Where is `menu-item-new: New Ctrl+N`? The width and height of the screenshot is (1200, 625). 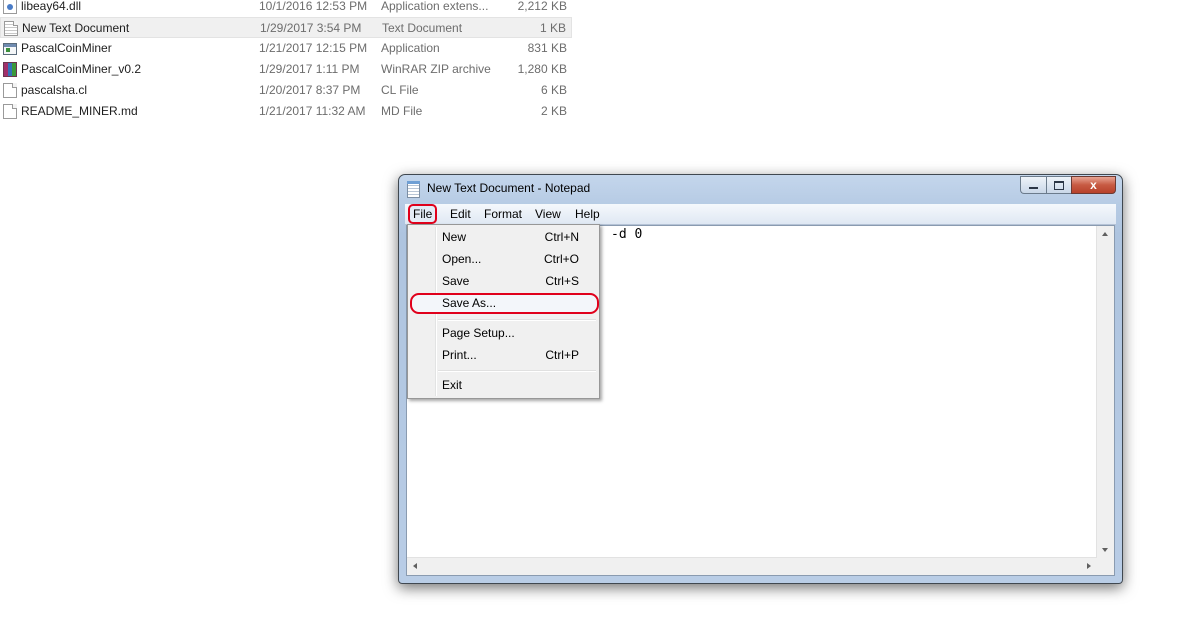
menu-item-new: New Ctrl+N is located at coordinates (503, 237).